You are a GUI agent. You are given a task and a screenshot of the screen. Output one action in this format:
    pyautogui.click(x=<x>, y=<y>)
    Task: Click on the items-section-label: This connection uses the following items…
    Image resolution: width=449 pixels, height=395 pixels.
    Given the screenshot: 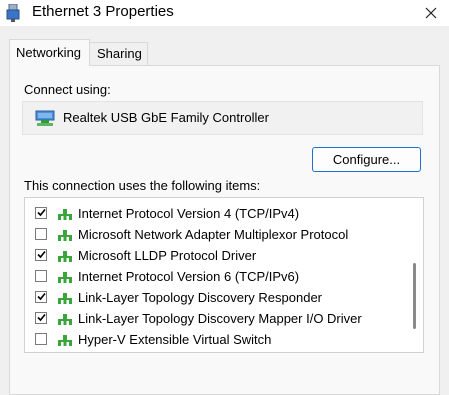 What is the action you would take?
    pyautogui.click(x=142, y=185)
    